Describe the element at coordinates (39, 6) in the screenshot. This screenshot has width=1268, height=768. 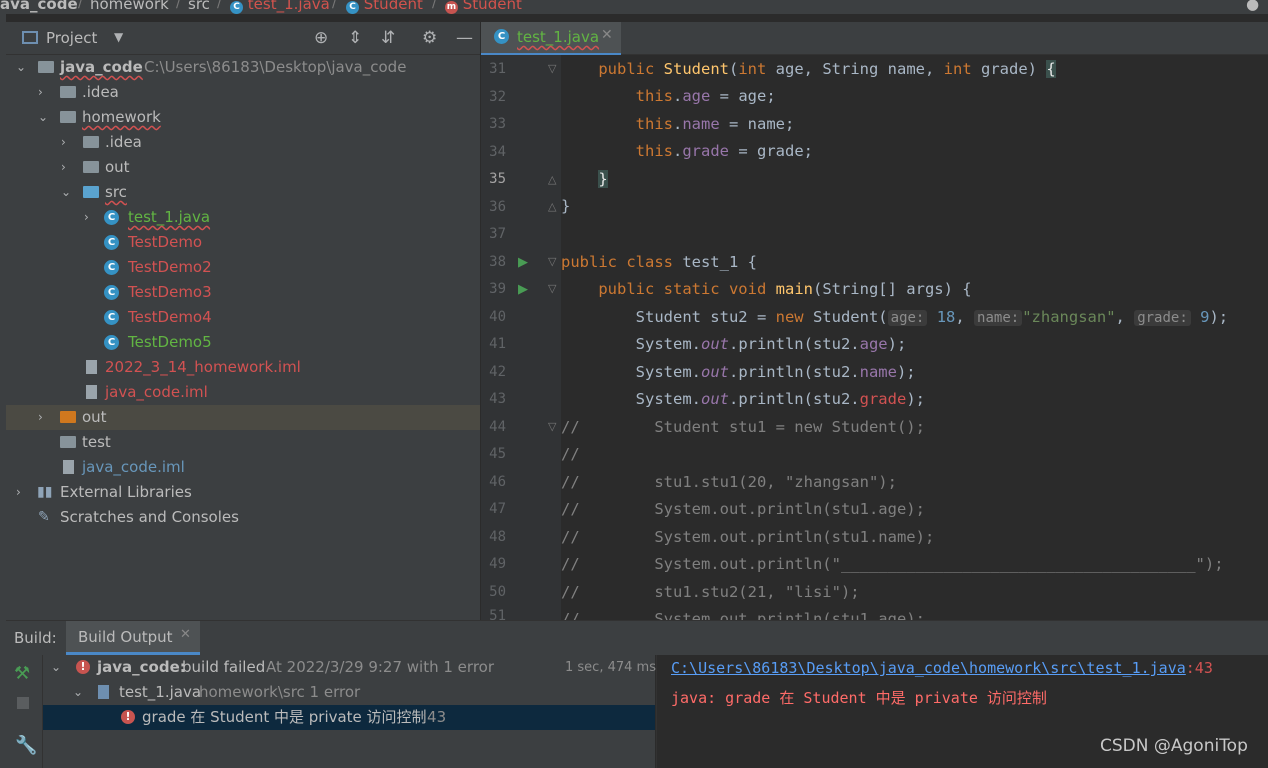
I see `breadcrumb-project: ava_code` at that location.